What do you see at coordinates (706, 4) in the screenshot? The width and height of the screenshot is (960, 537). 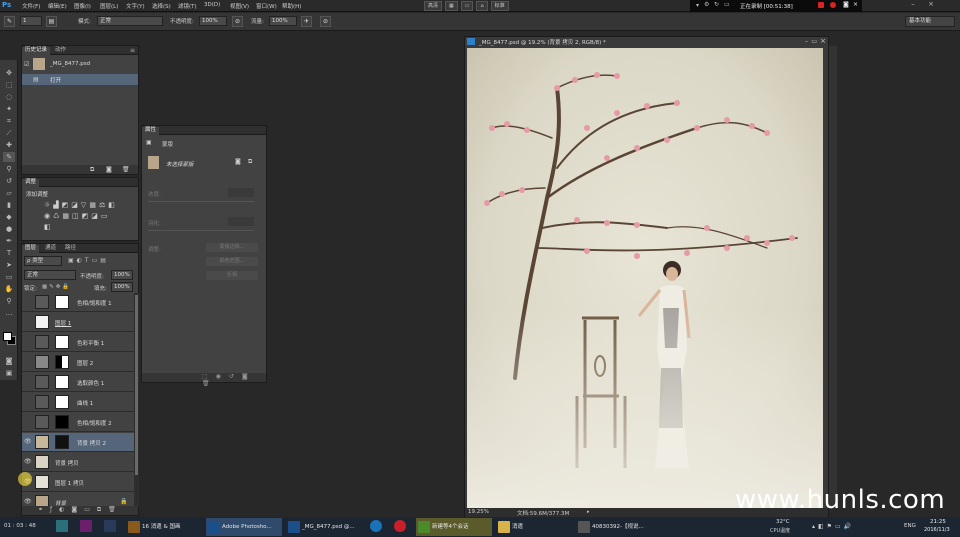 I see `settings-icon: ⚙` at bounding box center [706, 4].